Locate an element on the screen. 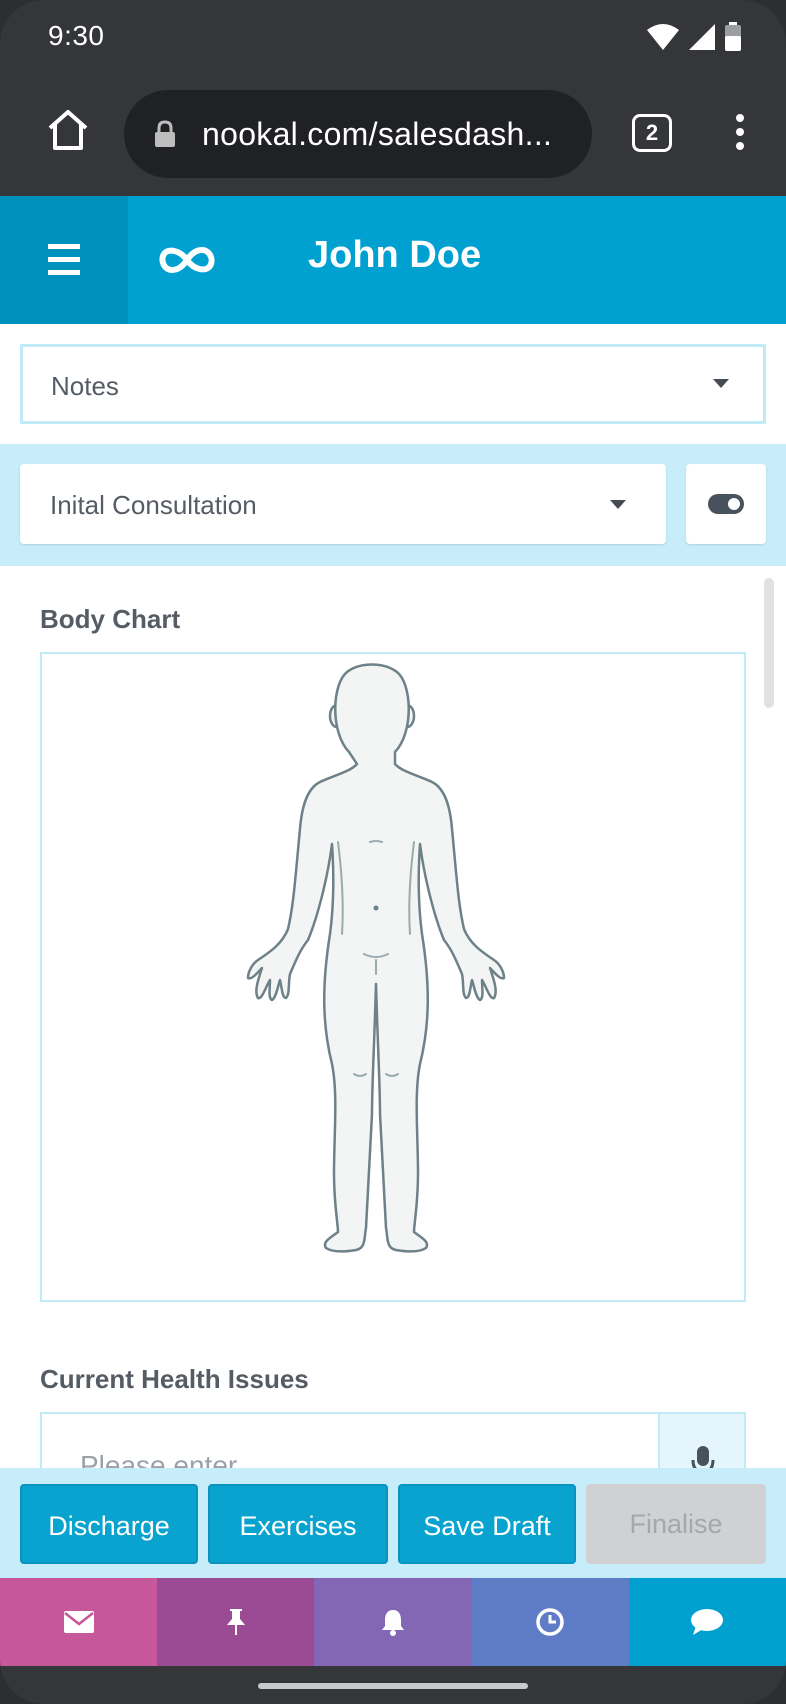 Image resolution: width=786 pixels, height=1704 pixels. browser-toolbar: nookal.com/salesdash... 2 is located at coordinates (393, 136).